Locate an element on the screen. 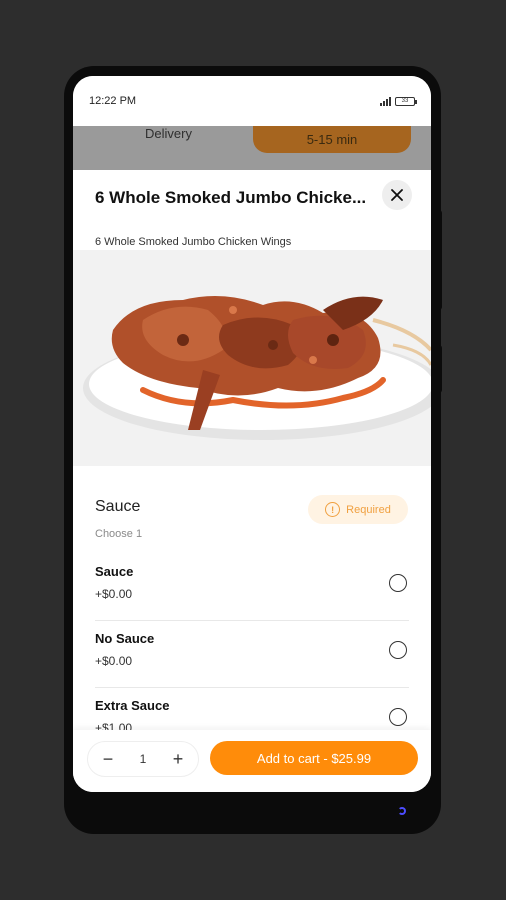 Image resolution: width=506 pixels, height=900 pixels. close-button is located at coordinates (397, 195).